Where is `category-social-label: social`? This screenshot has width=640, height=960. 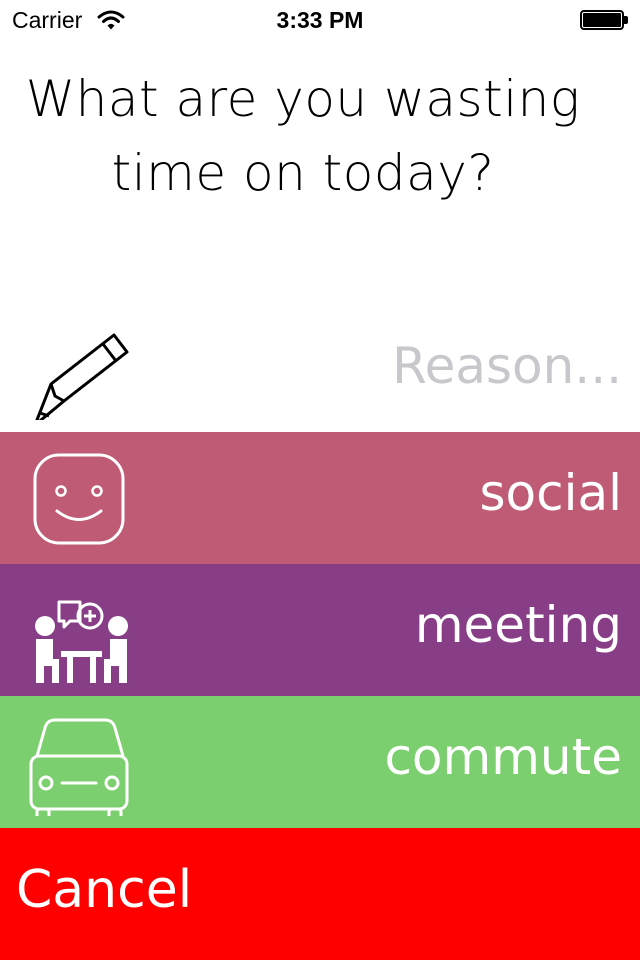
category-social-label: social is located at coordinates (550, 493).